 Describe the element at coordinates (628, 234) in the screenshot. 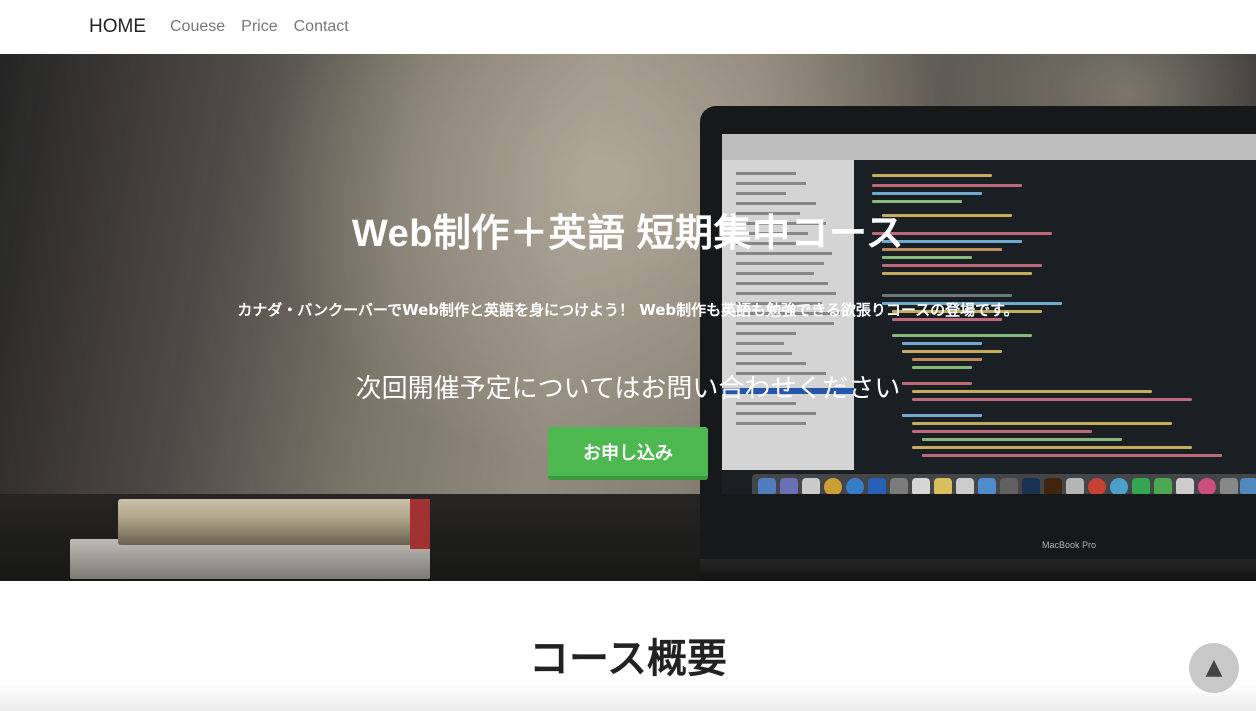

I see `hero-title: Web制作＋英語 短期集中コース` at that location.